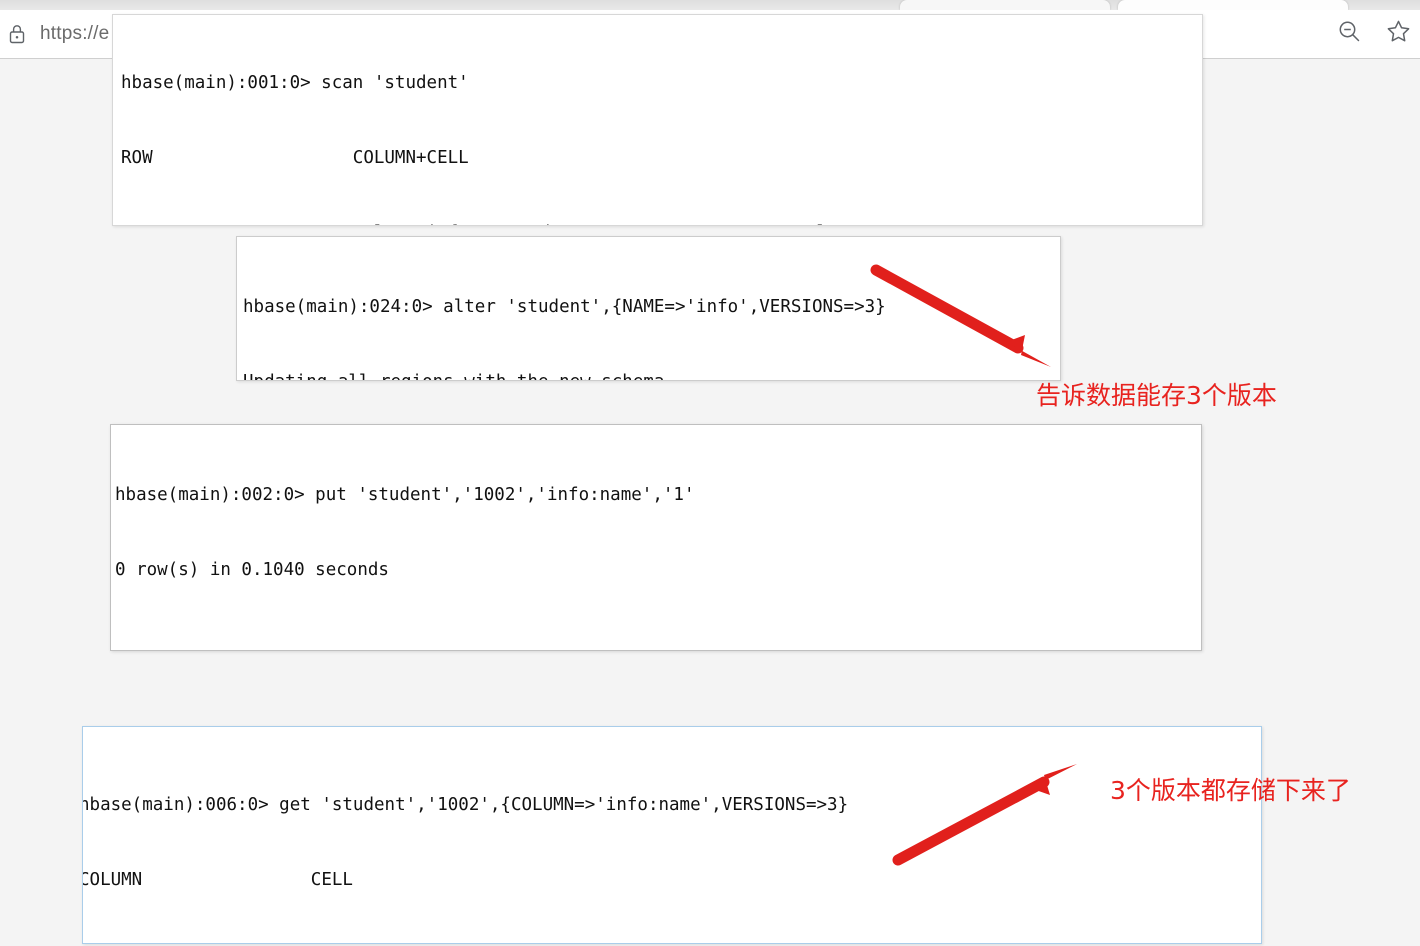 The height and width of the screenshot is (946, 1420). What do you see at coordinates (1349, 34) in the screenshot?
I see `zoom-out-icon` at bounding box center [1349, 34].